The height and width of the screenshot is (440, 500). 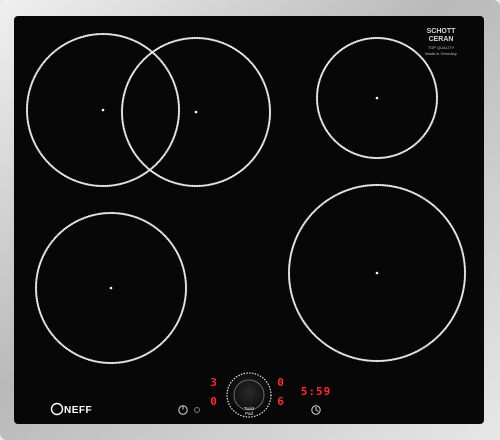 What do you see at coordinates (281, 382) in the screenshot?
I see `middle-top-display: 0` at bounding box center [281, 382].